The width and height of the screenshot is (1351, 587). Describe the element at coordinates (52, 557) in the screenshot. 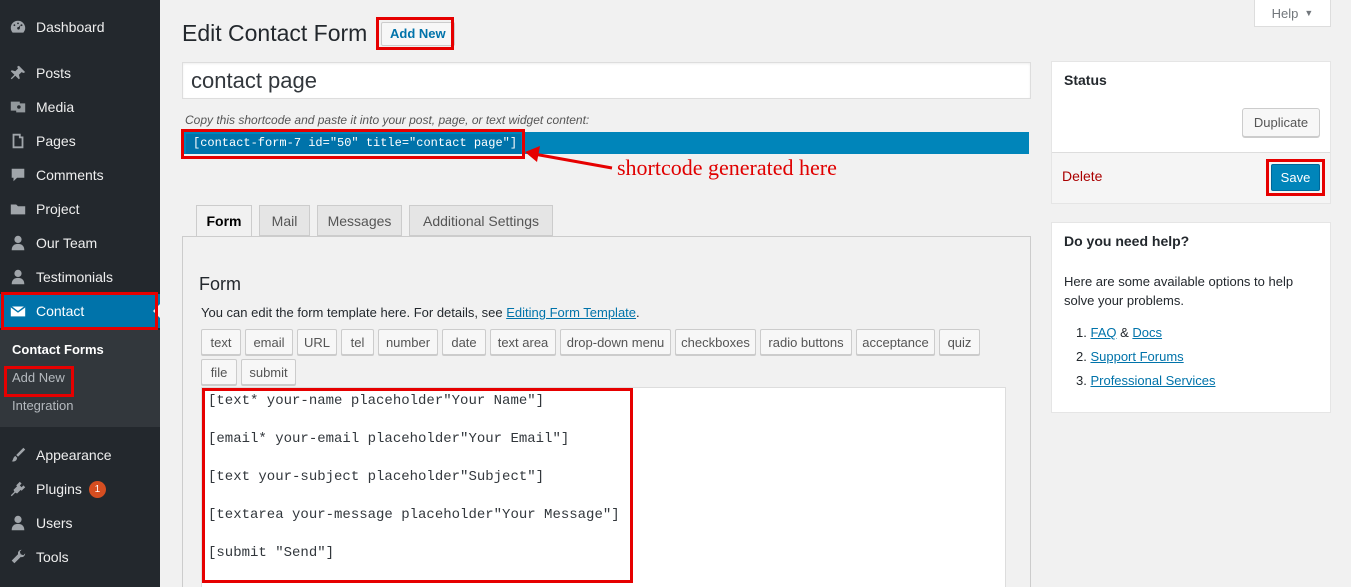

I see `sidebar-item-label: Tools` at that location.